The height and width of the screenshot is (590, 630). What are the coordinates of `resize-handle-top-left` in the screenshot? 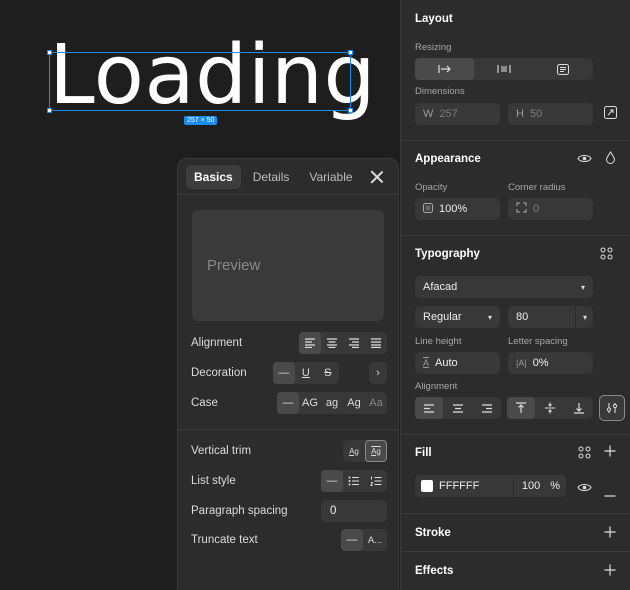 It's located at (49, 52).